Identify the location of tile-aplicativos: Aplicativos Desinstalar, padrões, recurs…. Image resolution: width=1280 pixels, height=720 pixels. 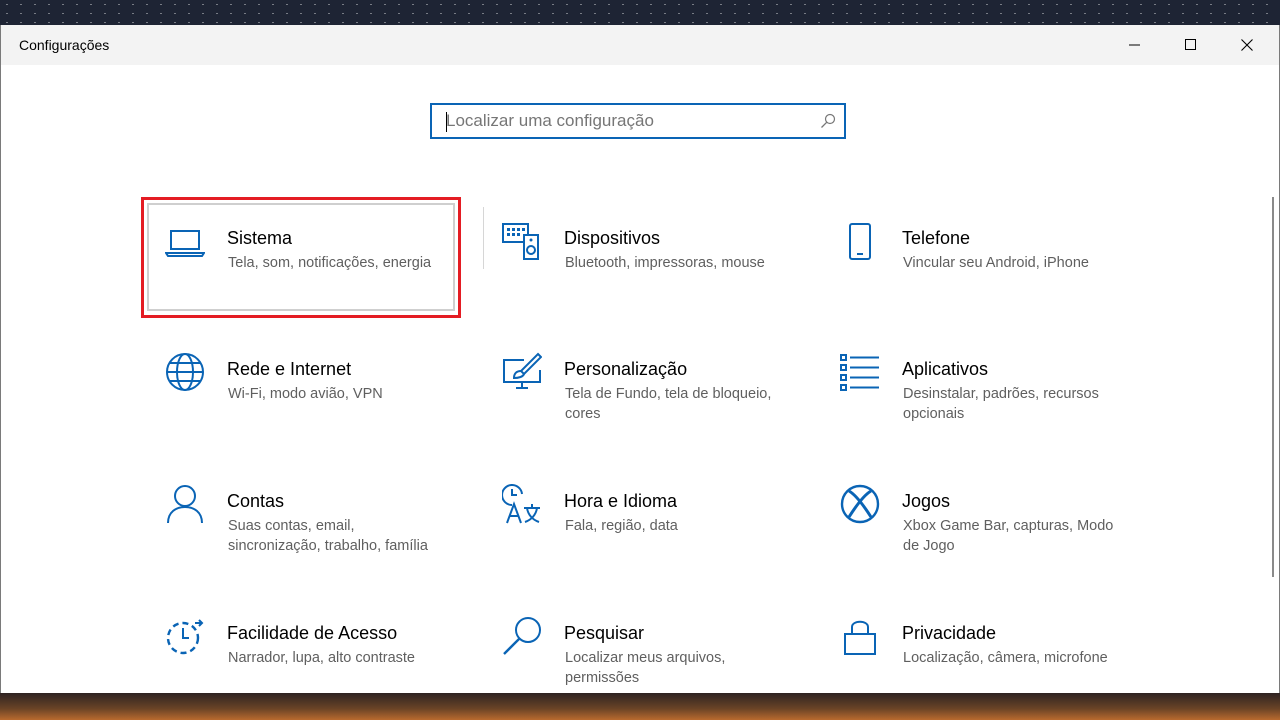
(976, 388).